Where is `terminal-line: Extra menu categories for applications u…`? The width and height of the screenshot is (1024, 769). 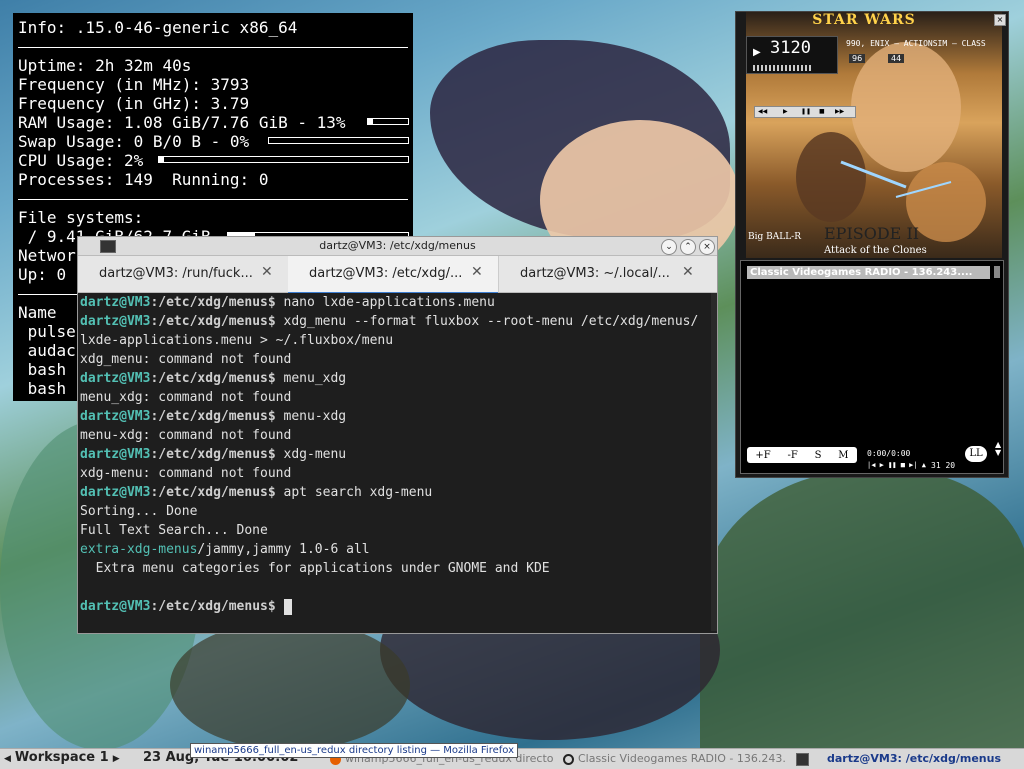
terminal-line: Extra menu categories for applications u… is located at coordinates (315, 568).